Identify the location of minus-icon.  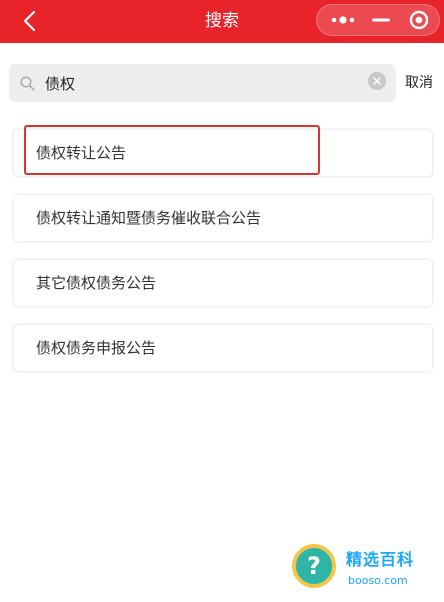
(381, 20).